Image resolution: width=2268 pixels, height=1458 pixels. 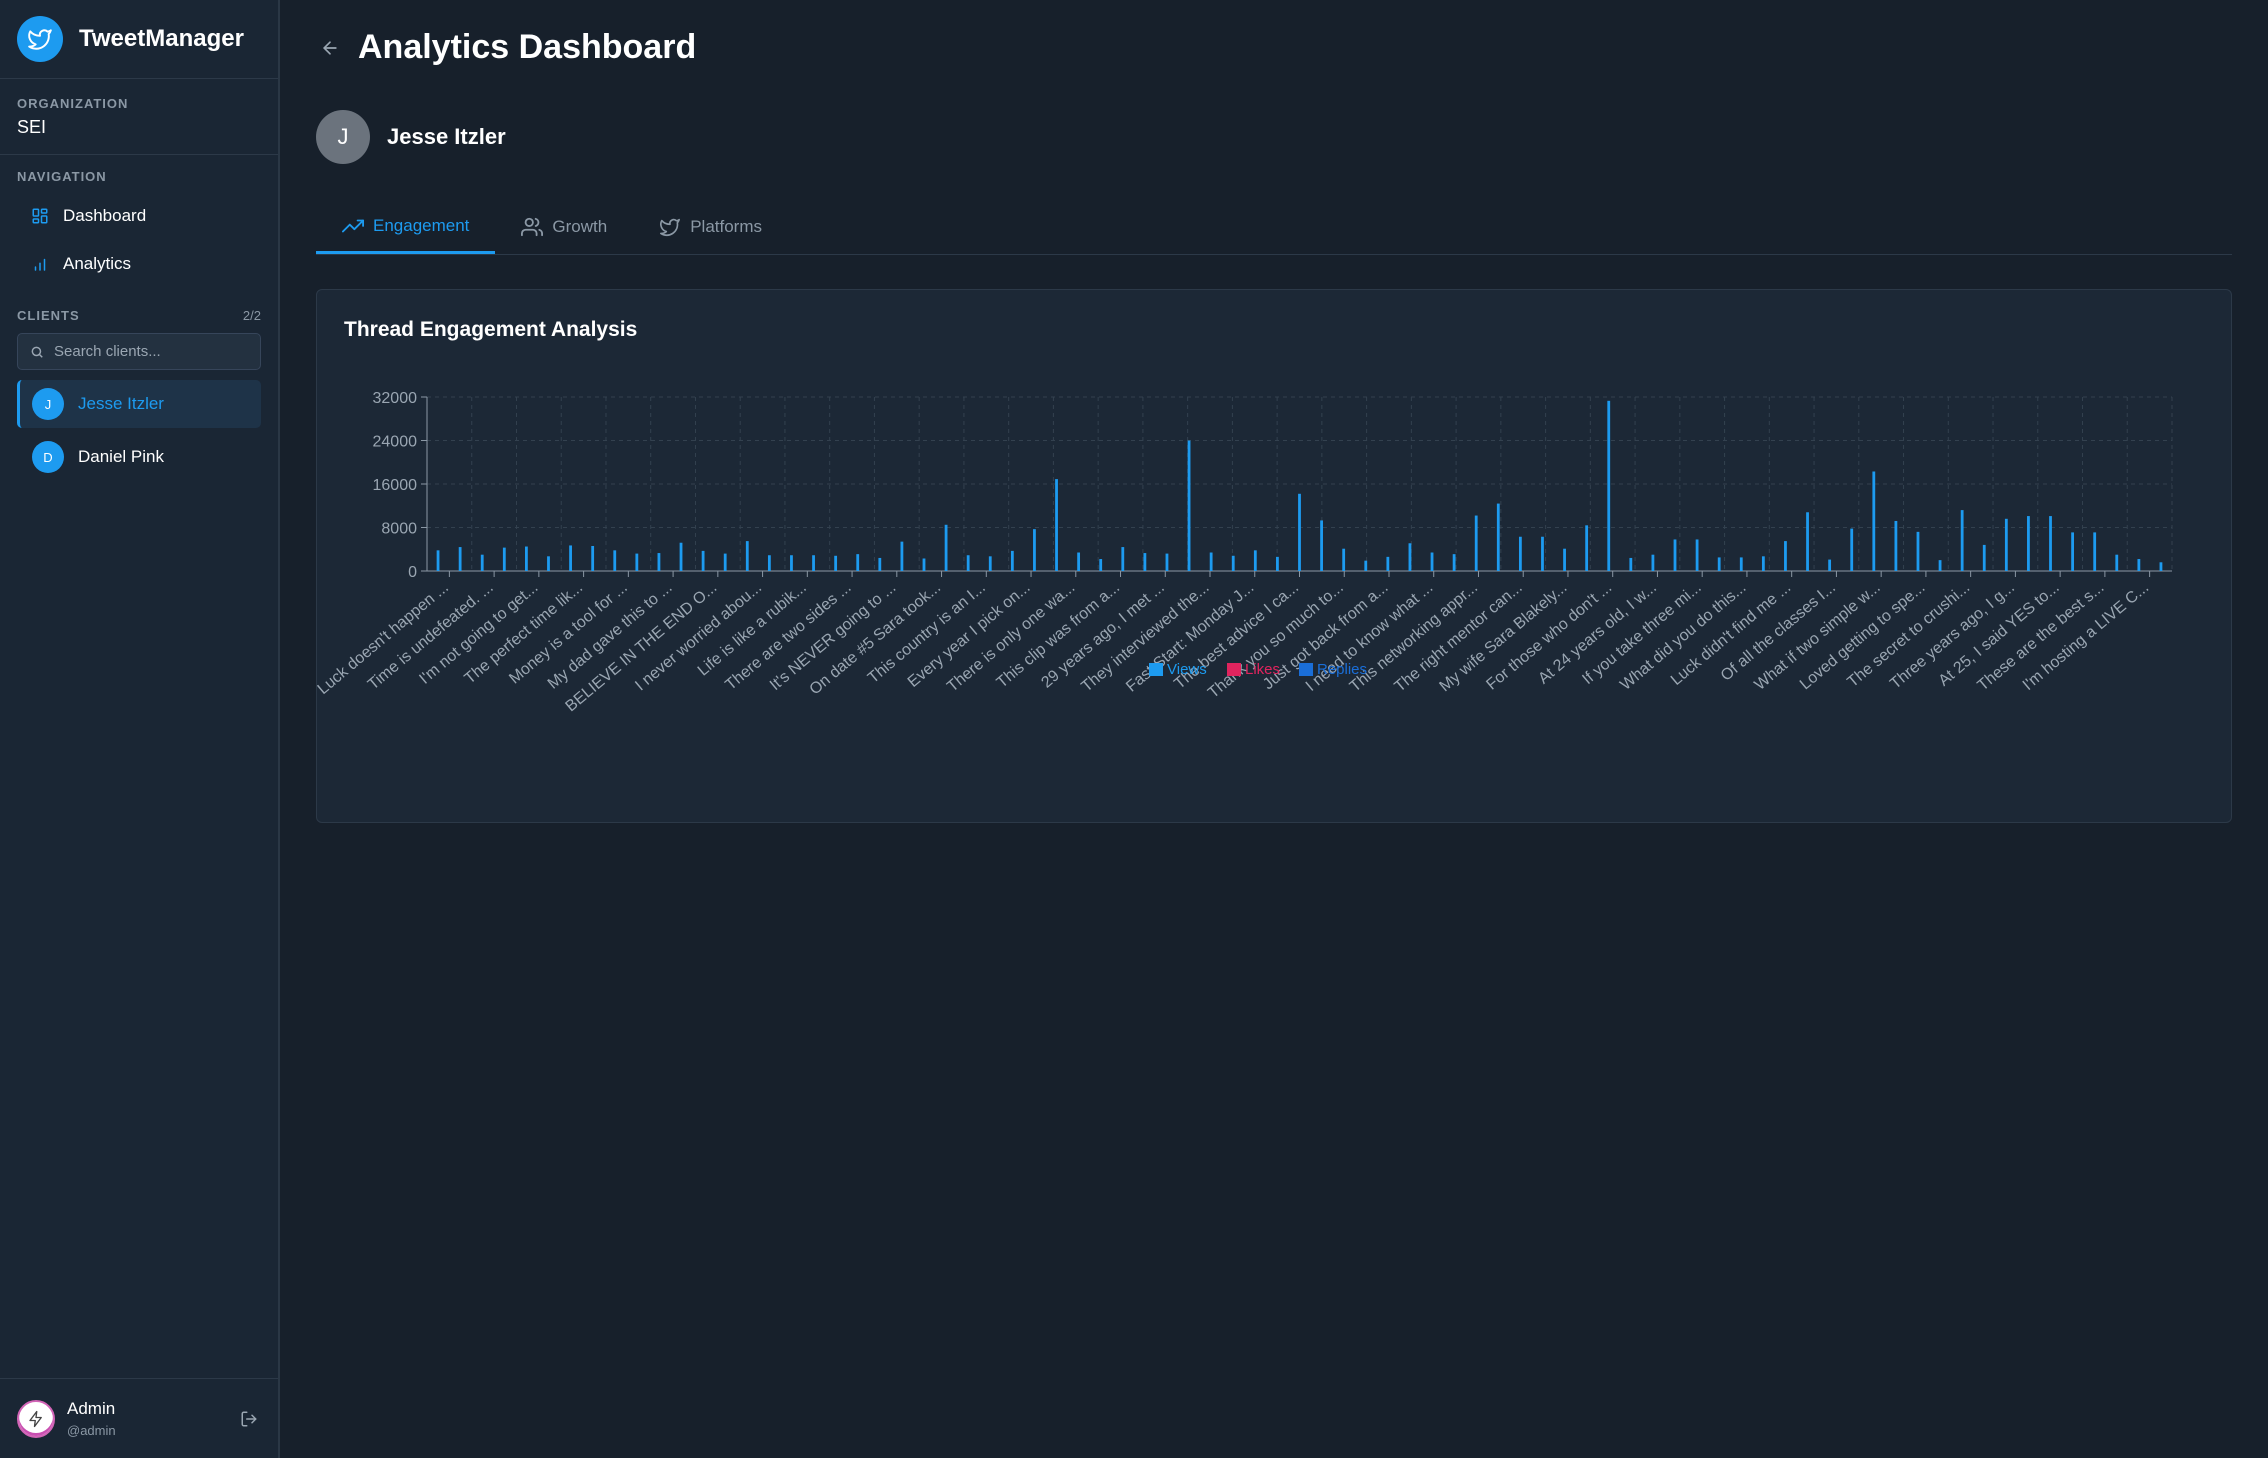 I want to click on tab-platforms: Platforms, so click(x=710, y=227).